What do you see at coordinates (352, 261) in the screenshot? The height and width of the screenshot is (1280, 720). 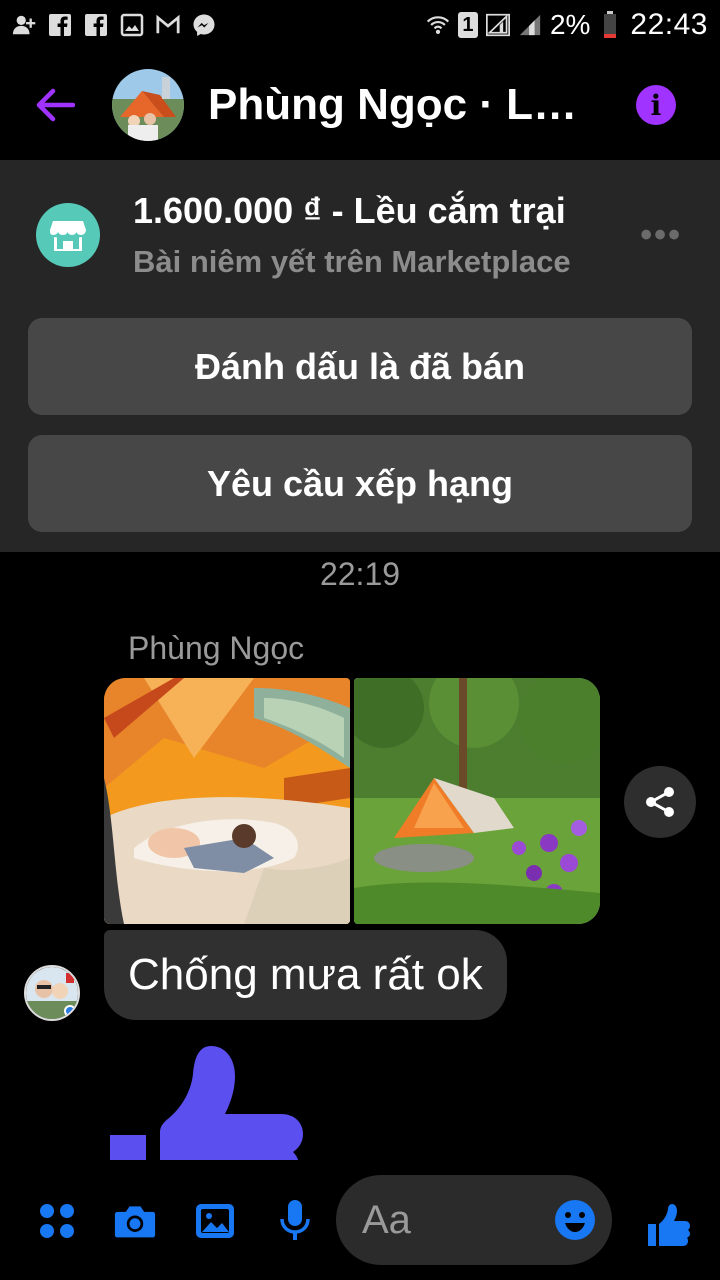 I see `listing-subtitle: Bài niêm yết trên Marketplace` at bounding box center [352, 261].